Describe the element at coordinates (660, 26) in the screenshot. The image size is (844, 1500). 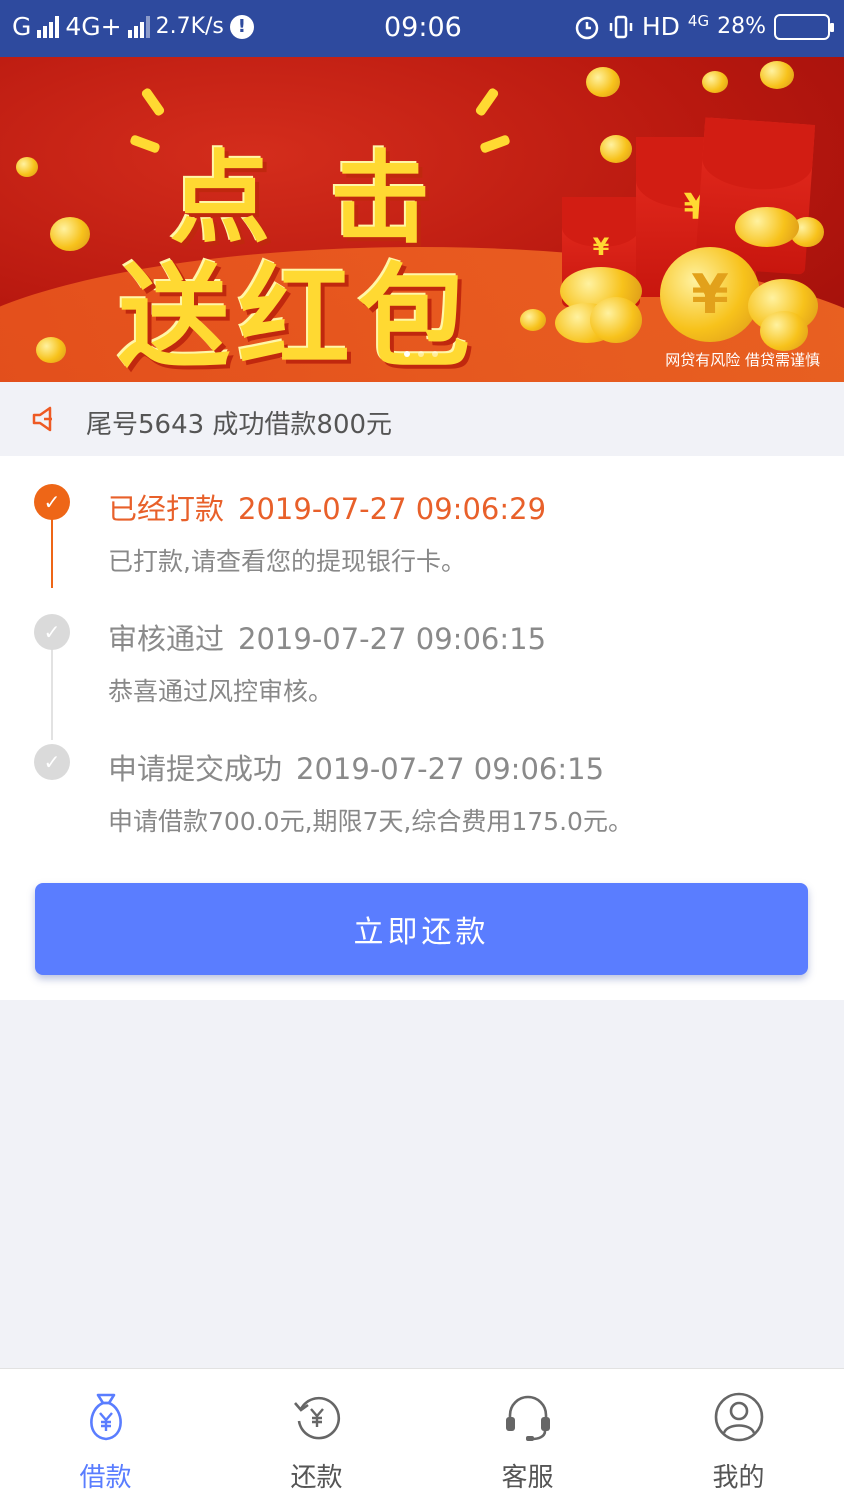
I see `hd-label: HD` at that location.